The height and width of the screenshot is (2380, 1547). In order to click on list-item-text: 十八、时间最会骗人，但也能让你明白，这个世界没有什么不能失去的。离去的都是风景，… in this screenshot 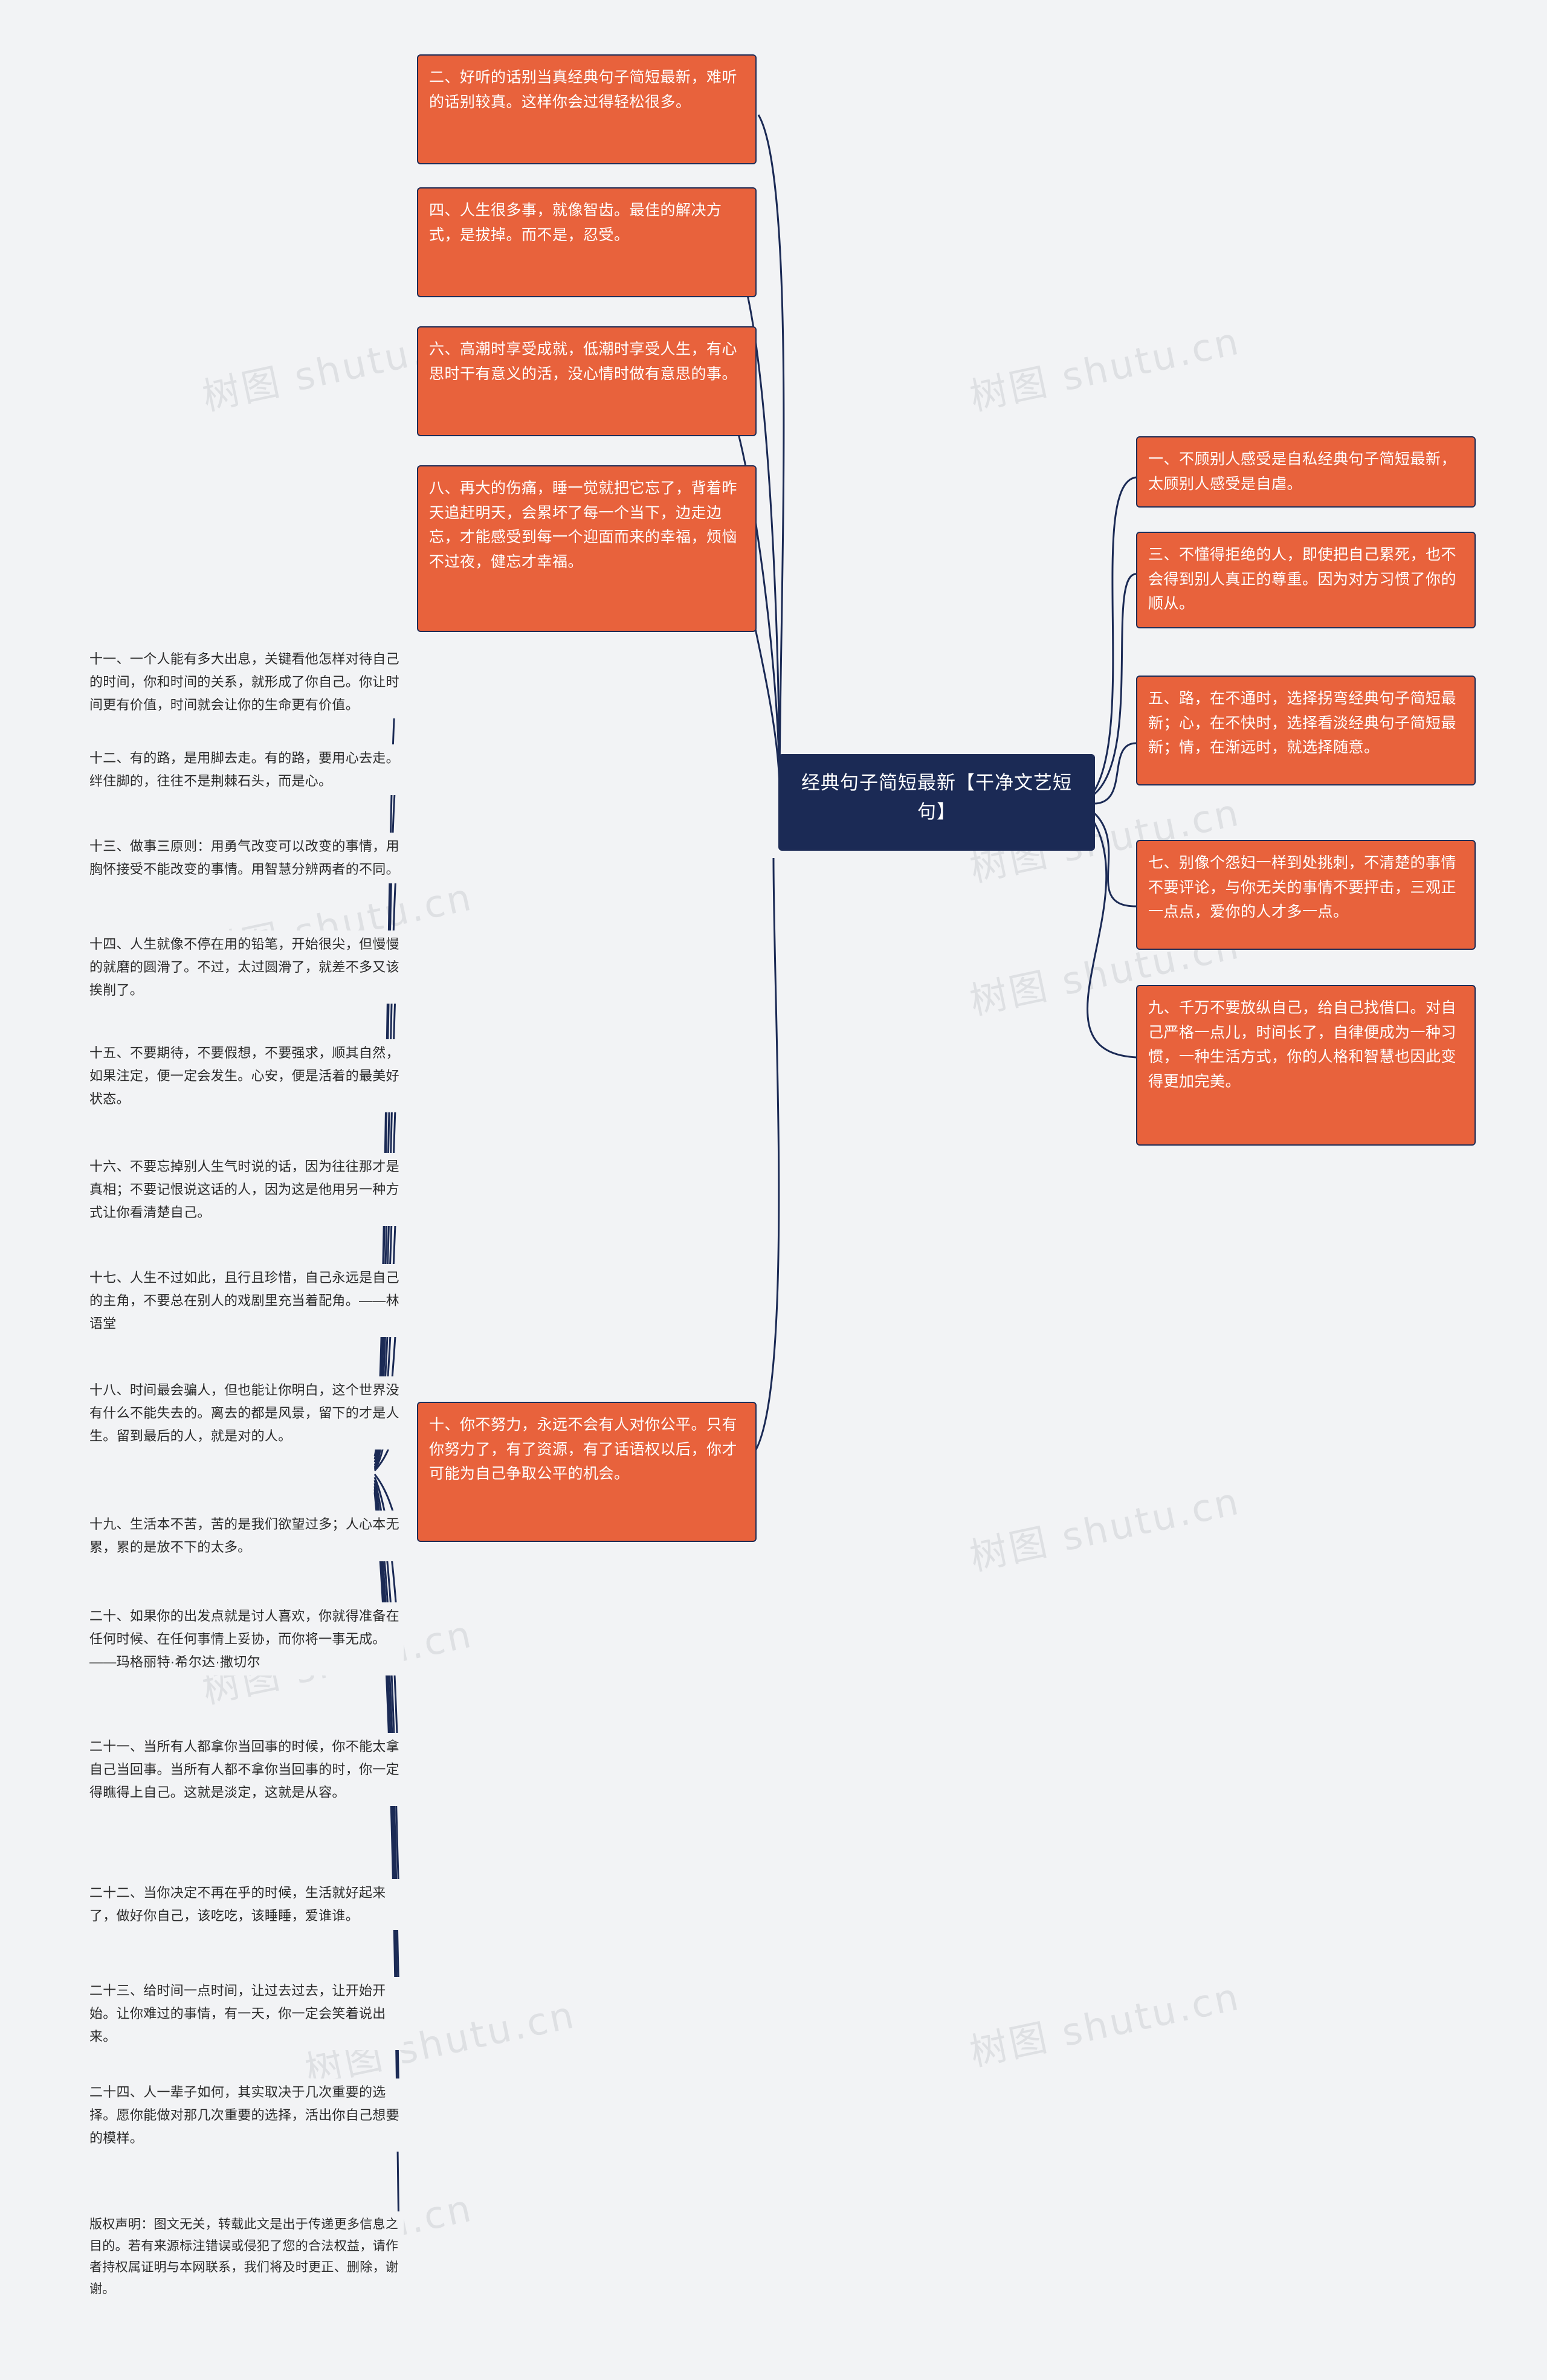, I will do `click(244, 1413)`.